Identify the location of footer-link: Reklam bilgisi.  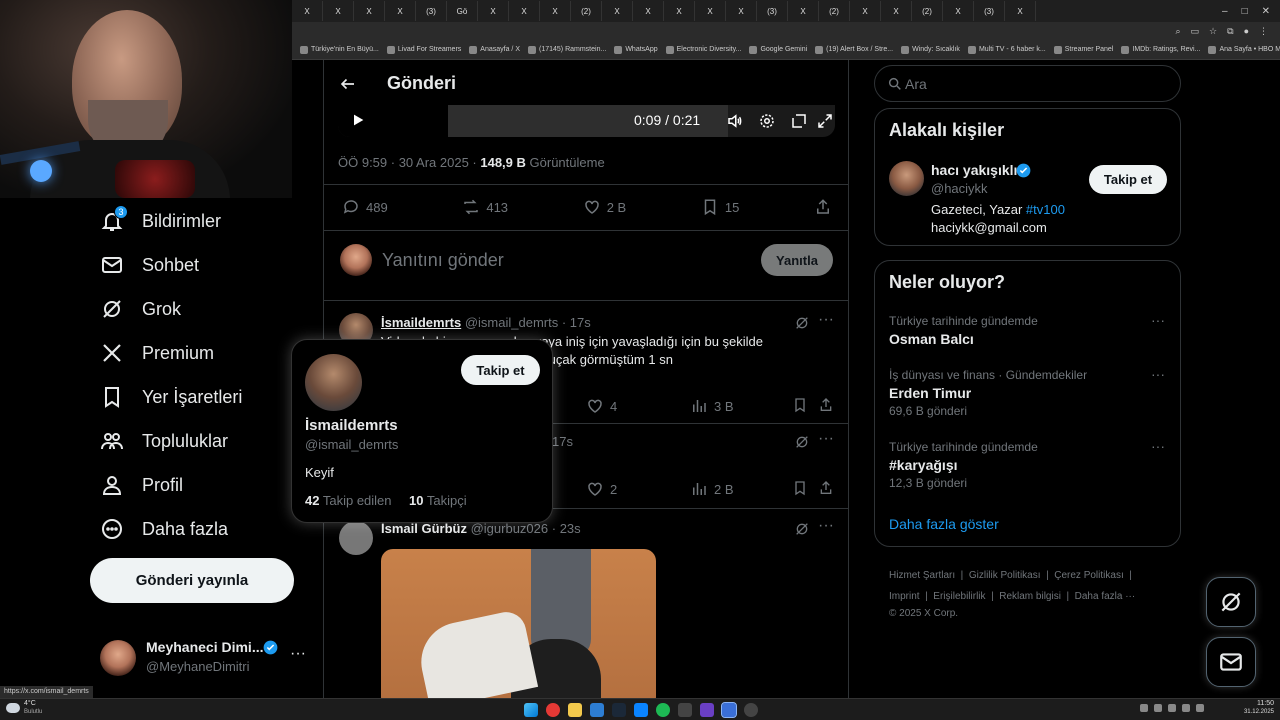
(1030, 596).